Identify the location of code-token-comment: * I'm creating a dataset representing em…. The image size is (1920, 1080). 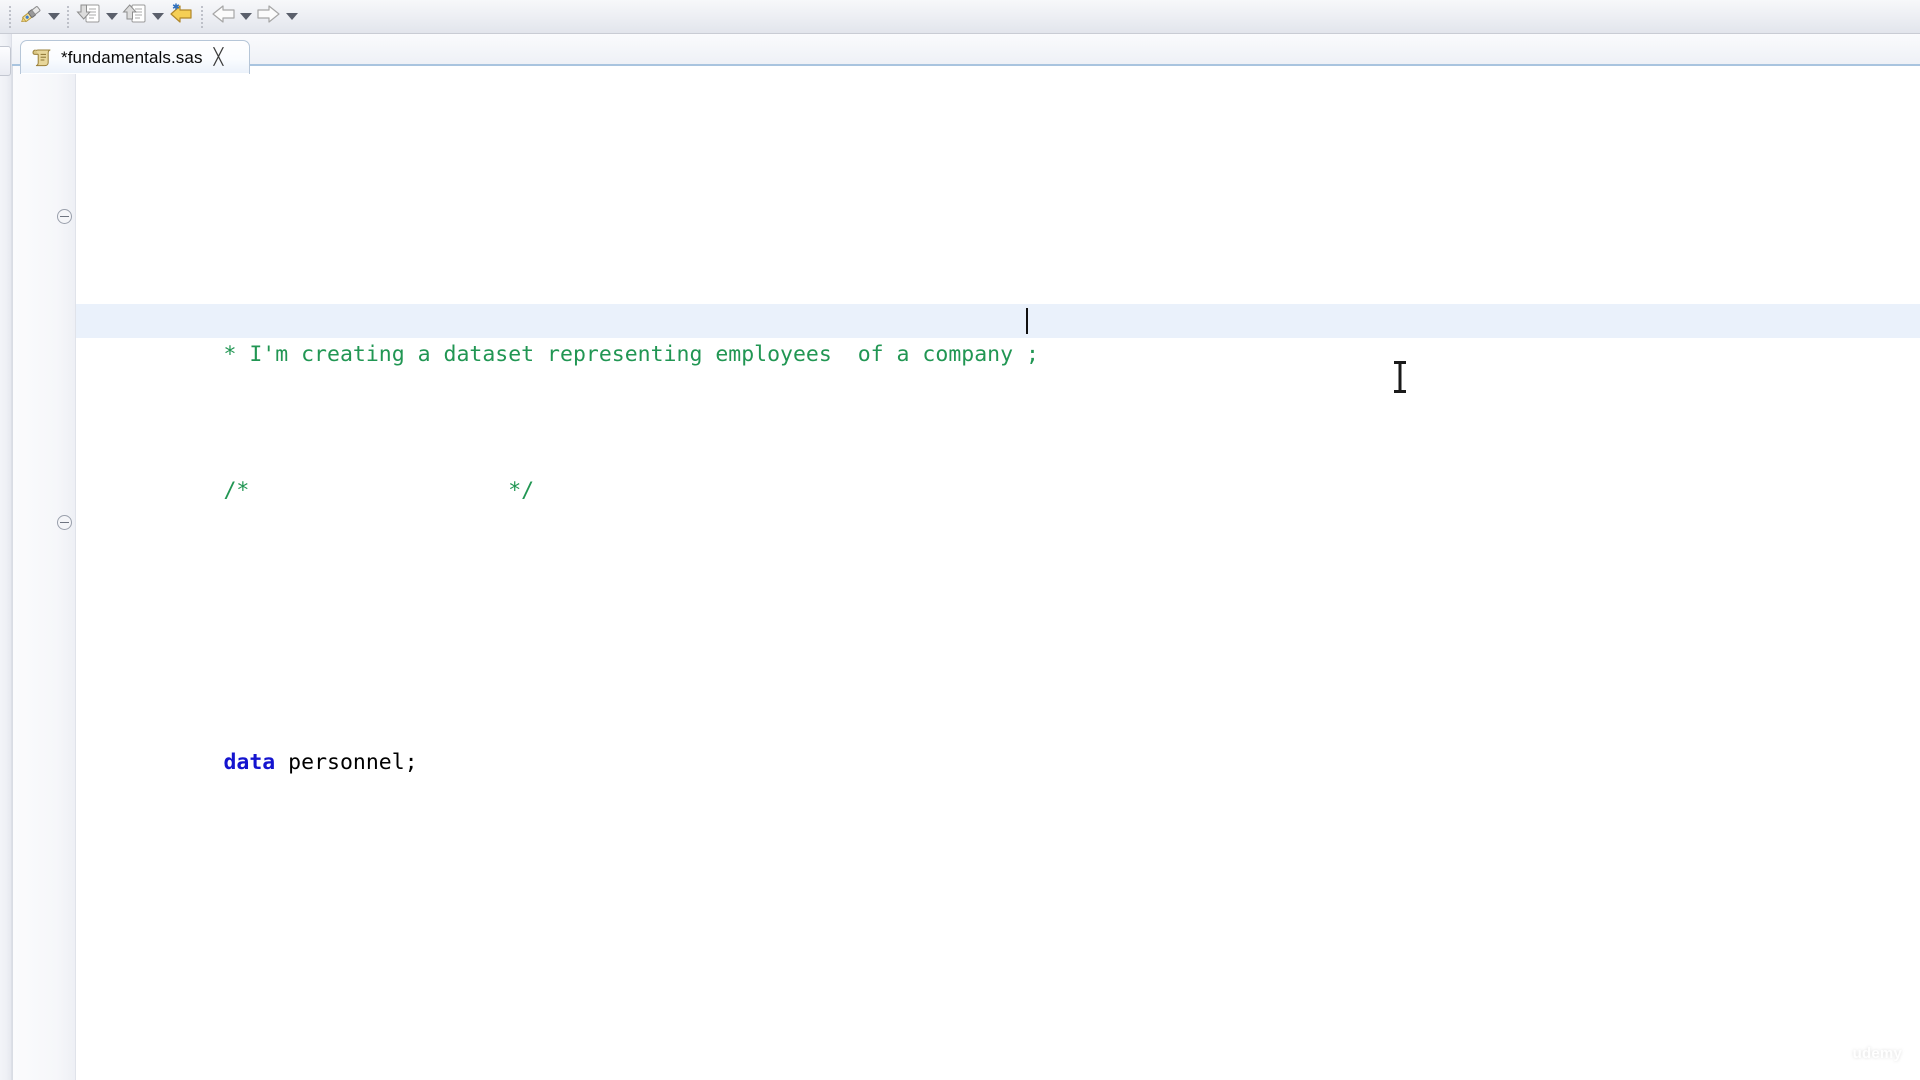
(624, 354).